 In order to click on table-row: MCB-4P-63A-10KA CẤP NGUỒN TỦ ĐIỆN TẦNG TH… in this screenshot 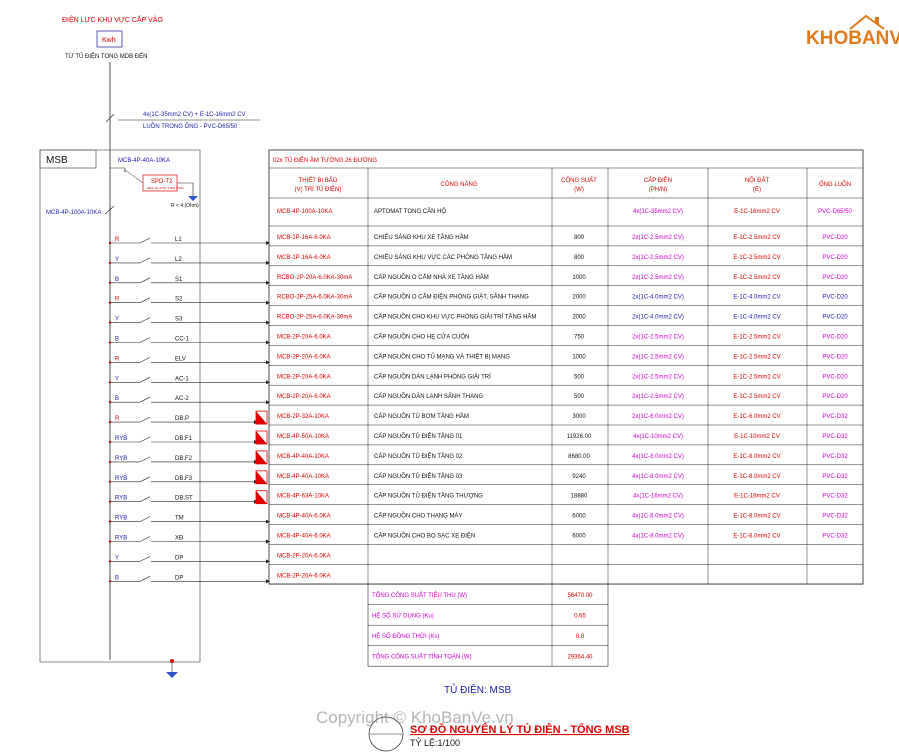, I will do `click(562, 496)`.